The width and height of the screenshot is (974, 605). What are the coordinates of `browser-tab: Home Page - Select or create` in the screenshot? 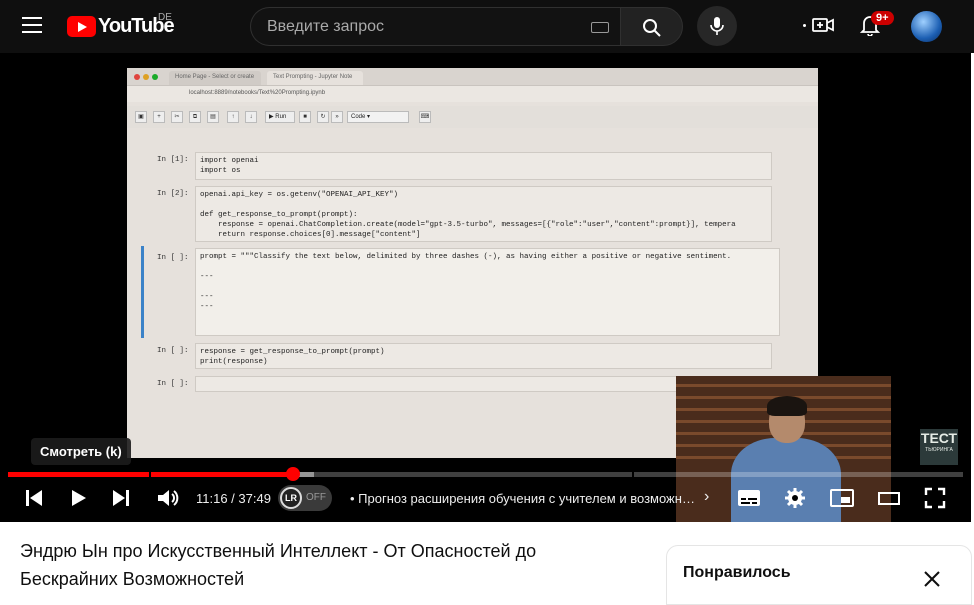 It's located at (215, 78).